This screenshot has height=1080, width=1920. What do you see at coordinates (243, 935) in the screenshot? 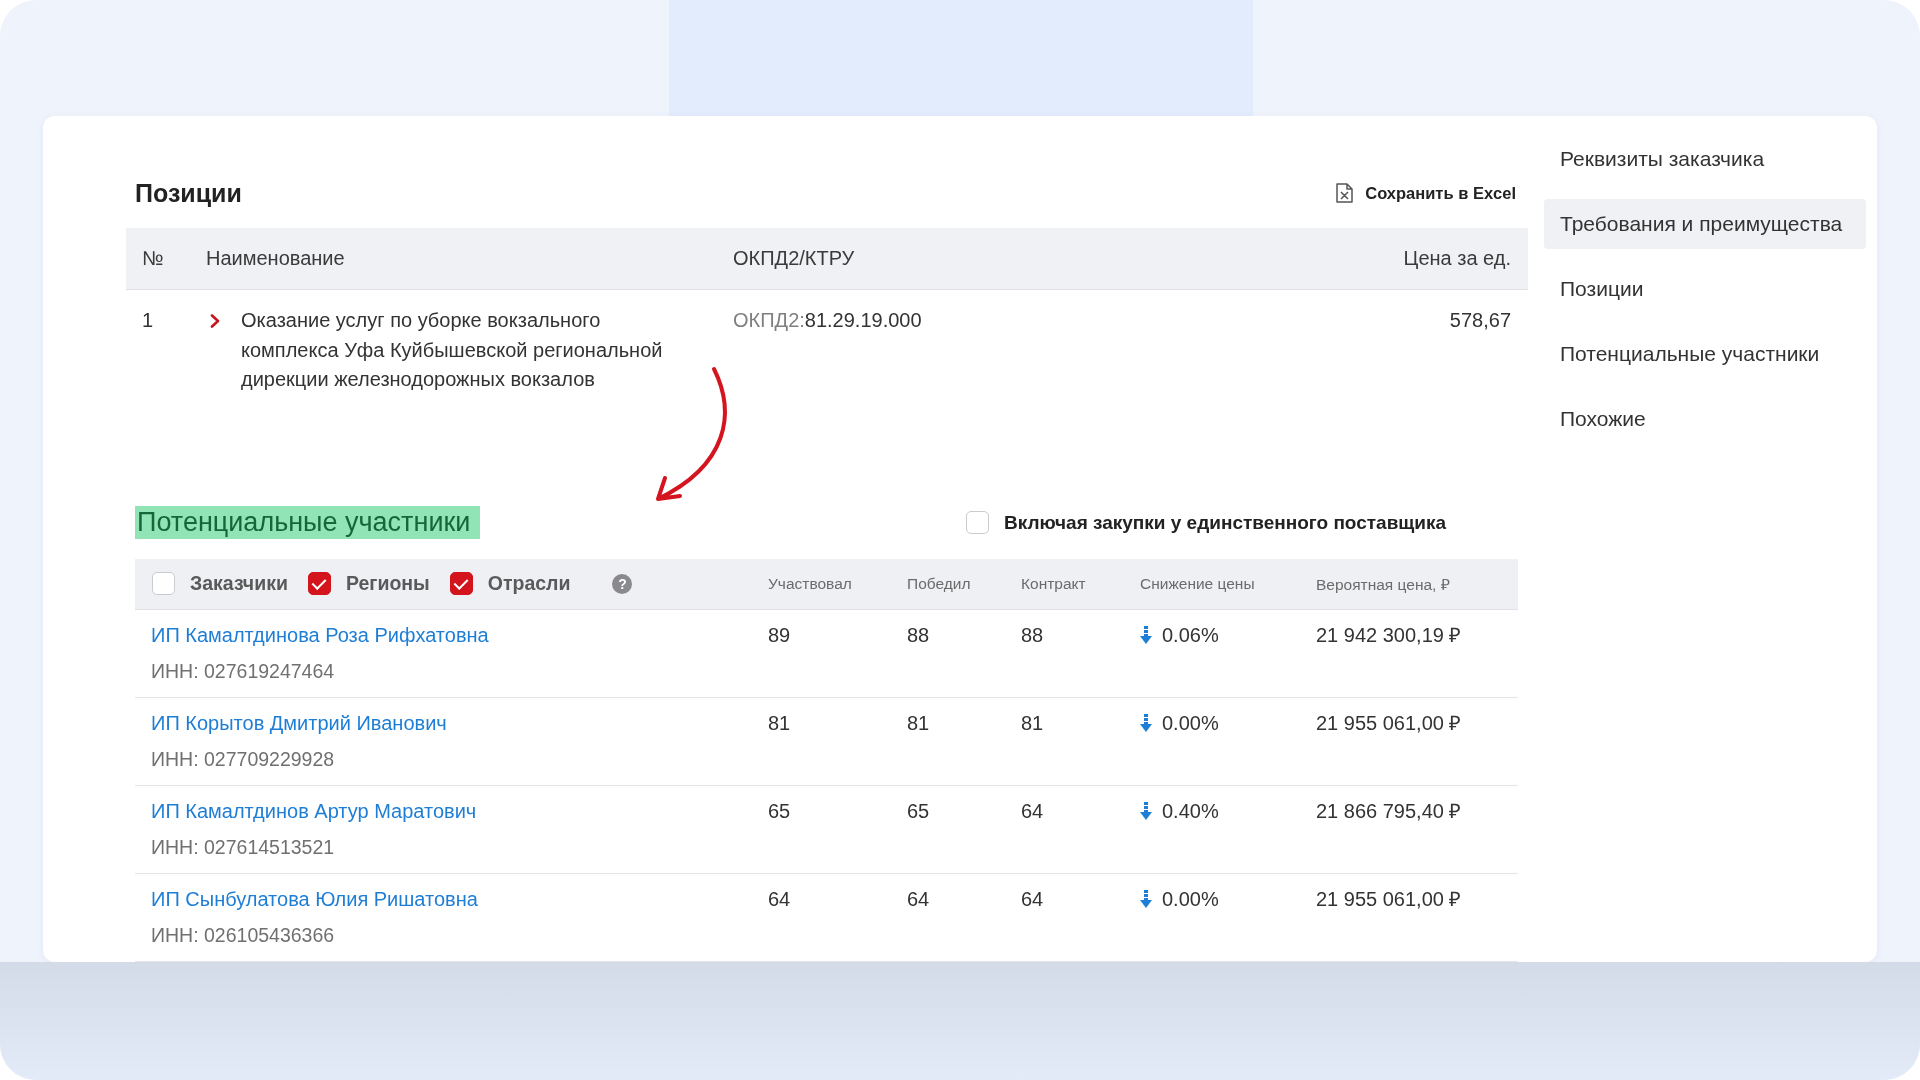
I see `tax-id-text: ИНН: 026105436366` at bounding box center [243, 935].